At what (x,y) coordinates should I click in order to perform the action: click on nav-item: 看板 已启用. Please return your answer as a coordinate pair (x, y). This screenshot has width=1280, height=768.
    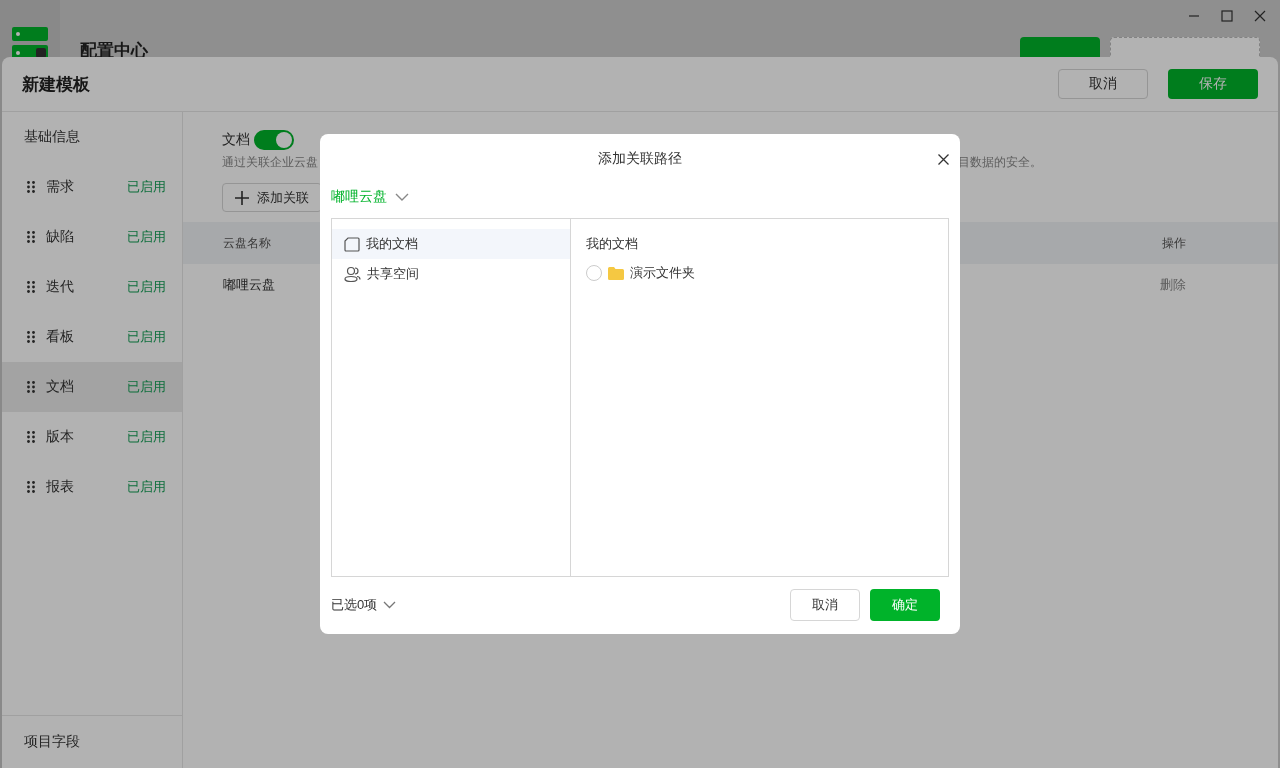
    Looking at the image, I should click on (92, 337).